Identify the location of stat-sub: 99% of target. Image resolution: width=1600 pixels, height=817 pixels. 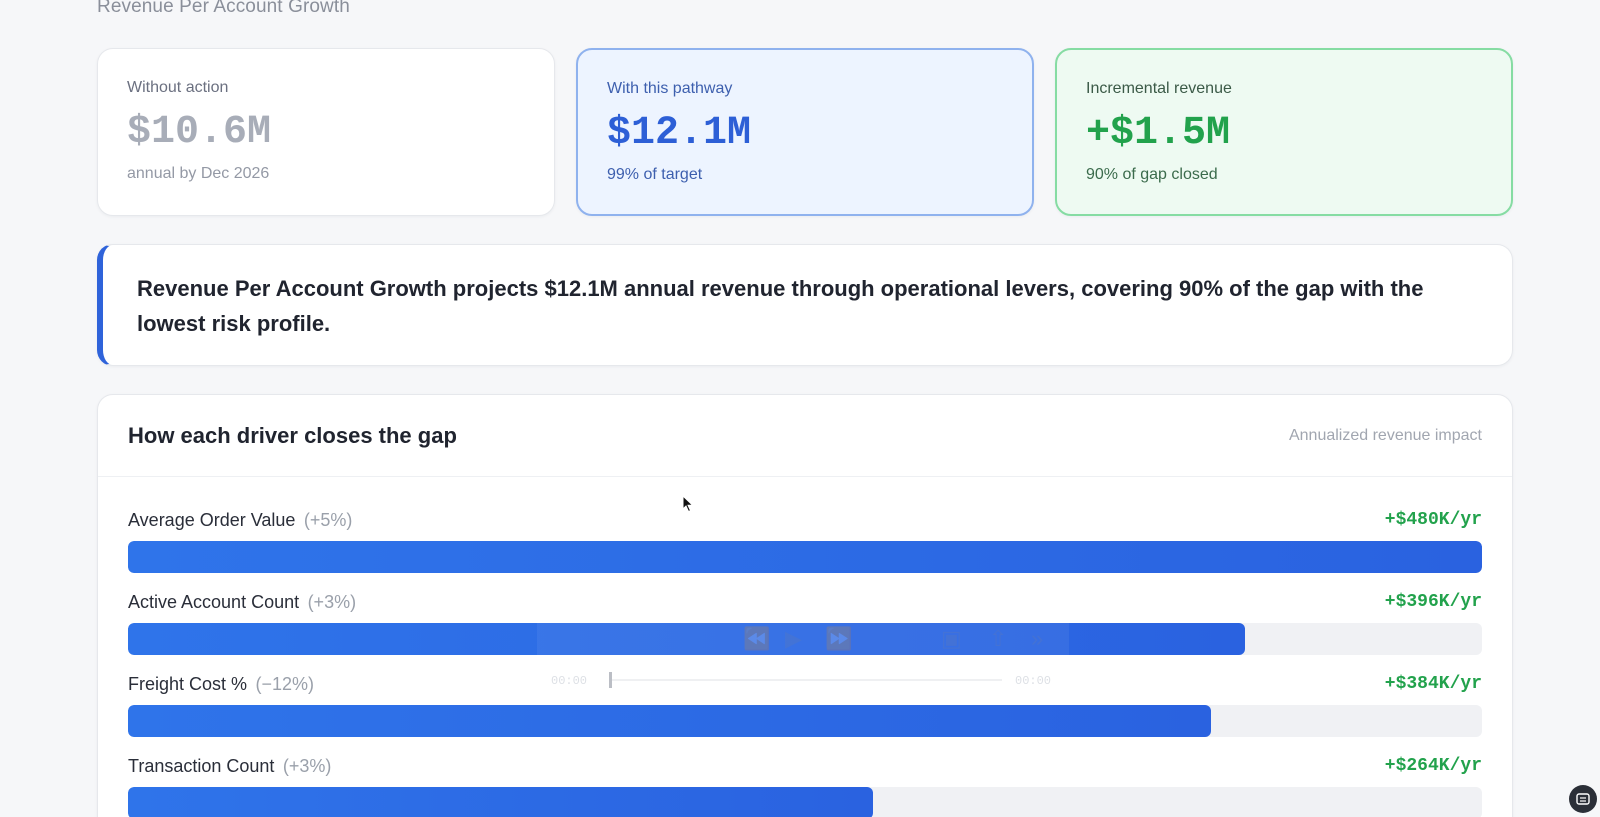
(655, 174).